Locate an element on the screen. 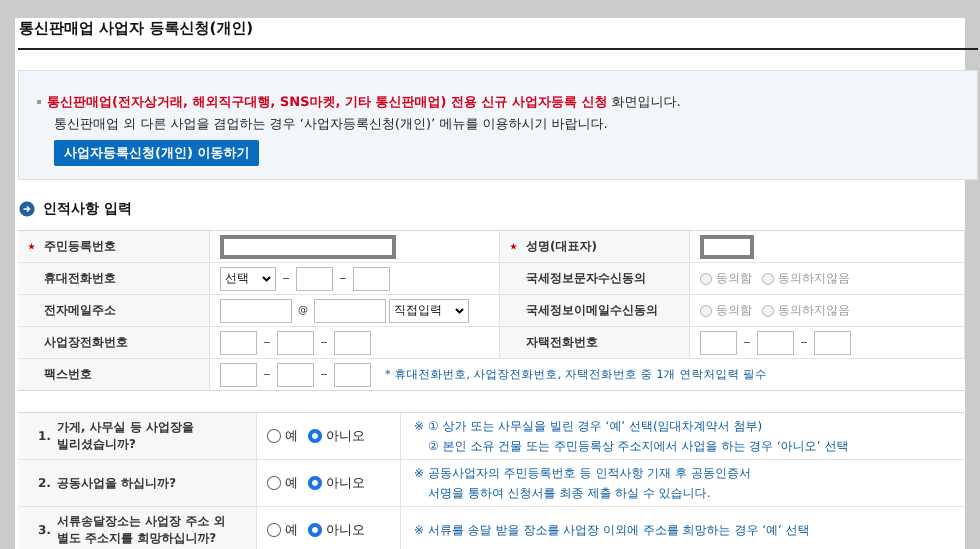  email-domain-field is located at coordinates (350, 310).